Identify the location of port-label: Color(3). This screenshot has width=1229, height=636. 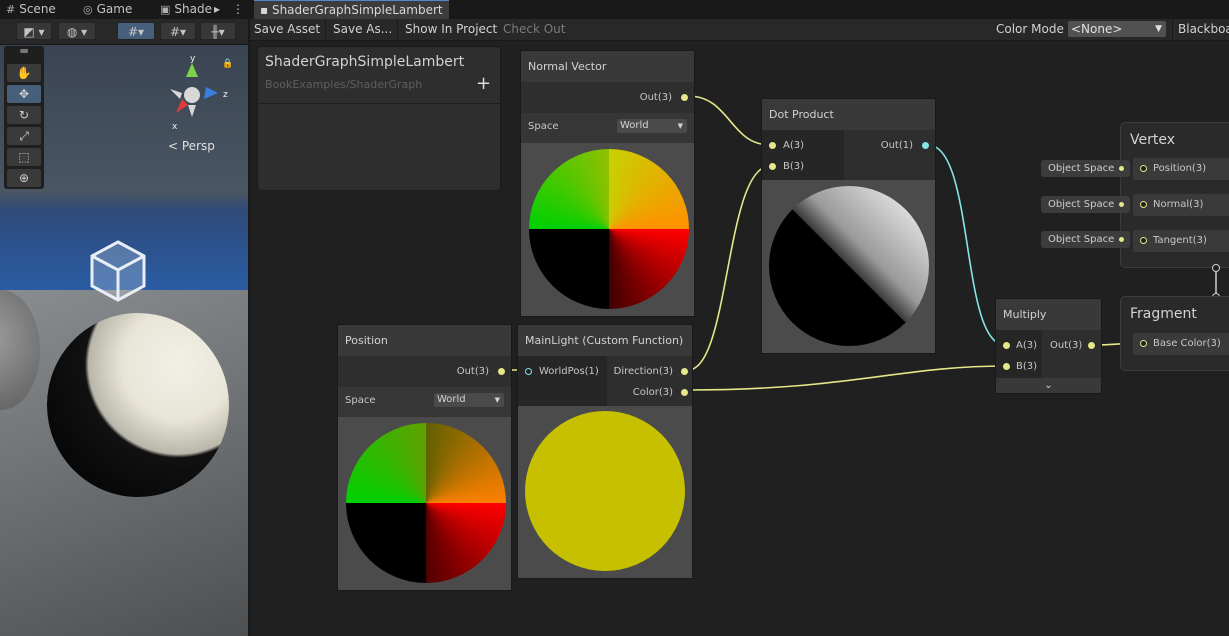
(652, 392).